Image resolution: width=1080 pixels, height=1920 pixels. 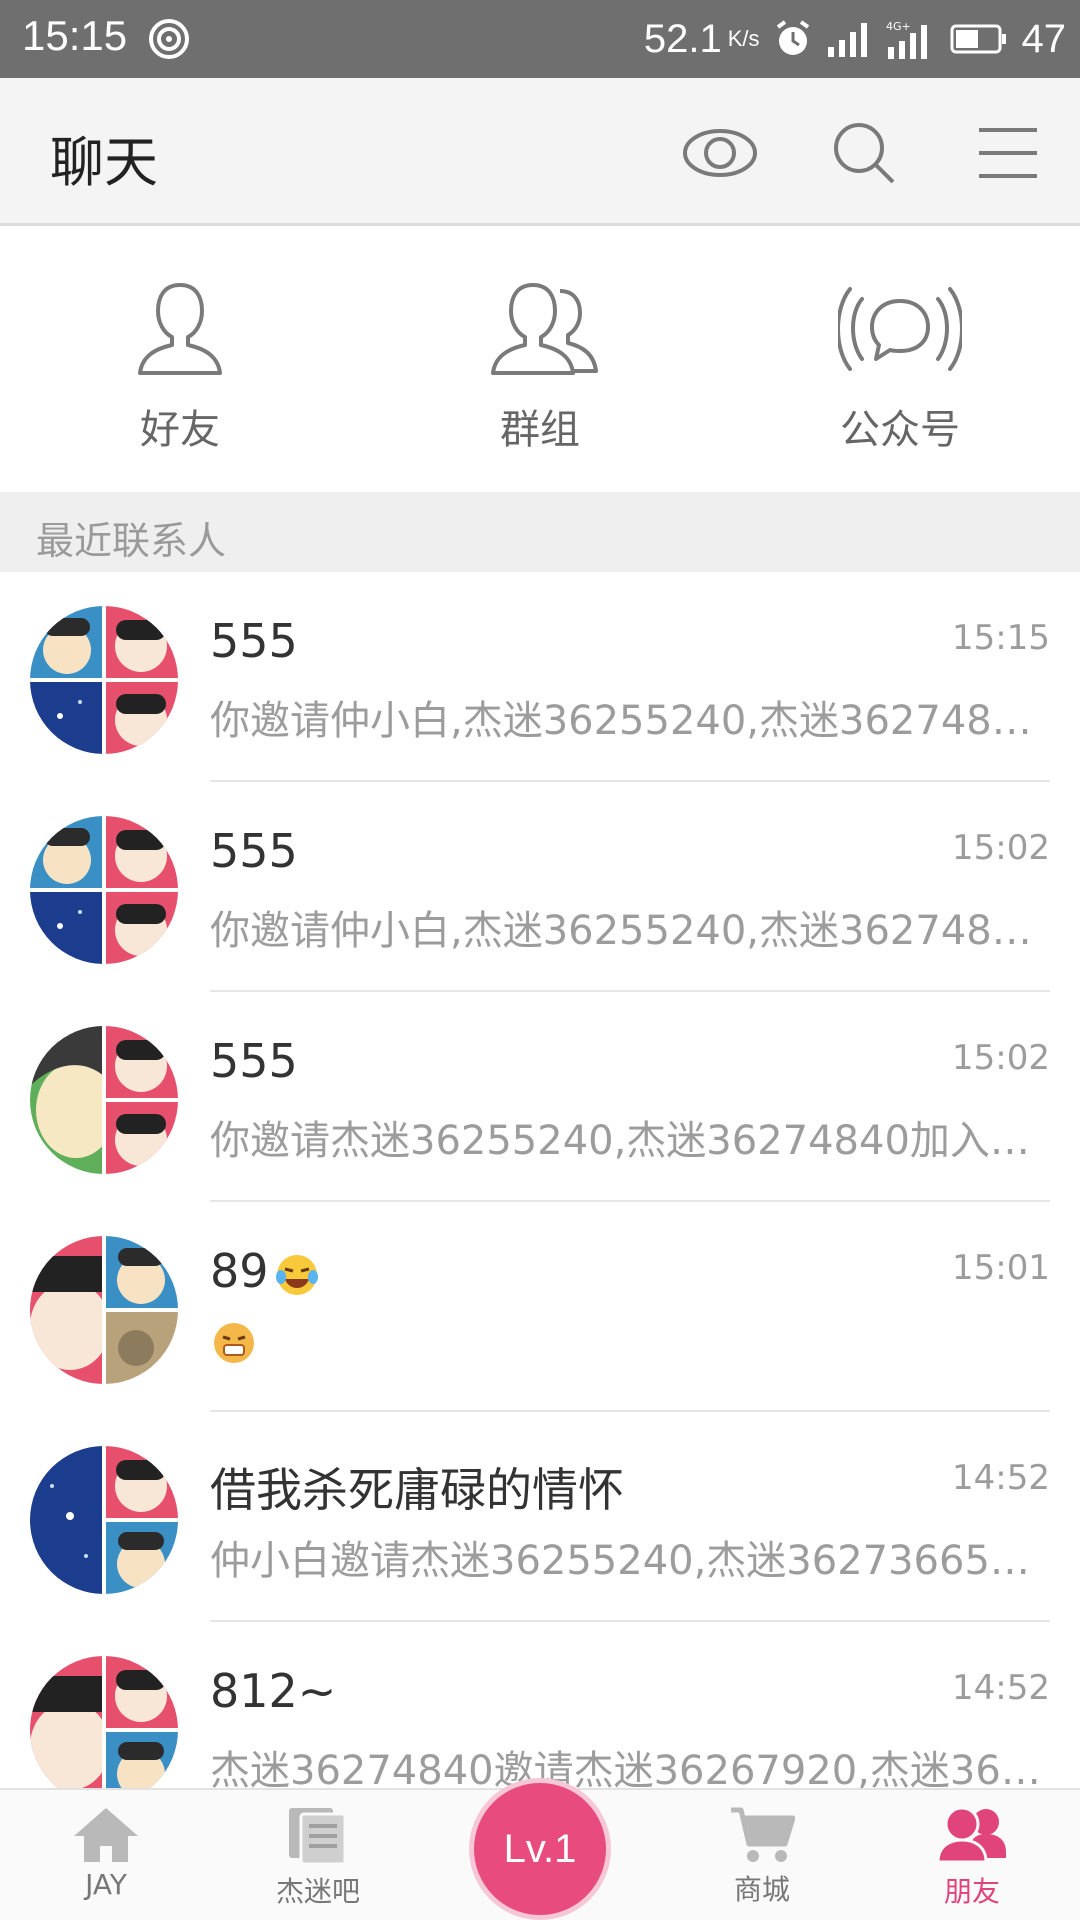 What do you see at coordinates (1001, 638) in the screenshot?
I see `chat-time: 15:15` at bounding box center [1001, 638].